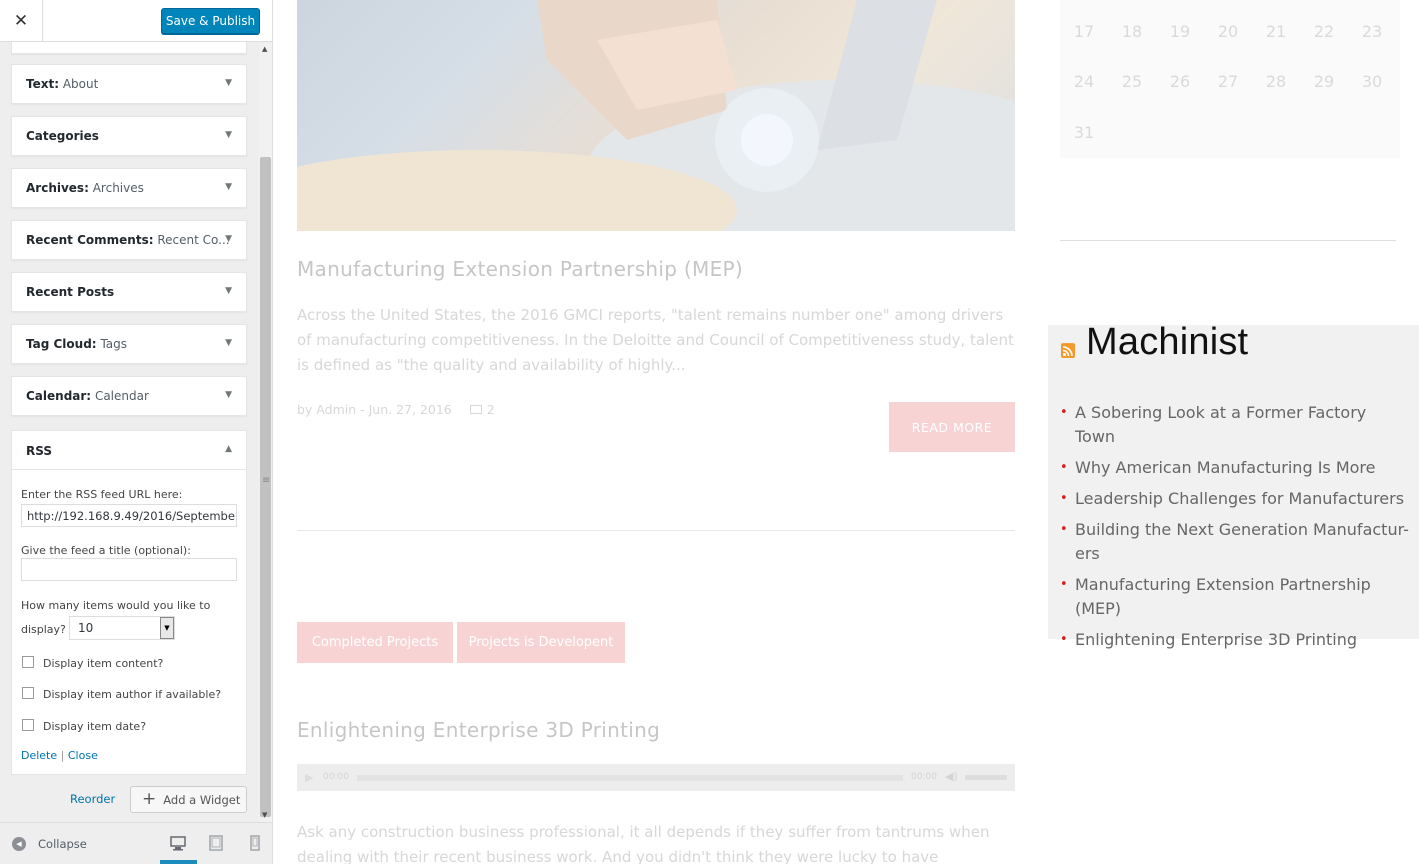 The image size is (1419, 864). Describe the element at coordinates (118, 188) in the screenshot. I see `widget-subtitle: Archives` at that location.